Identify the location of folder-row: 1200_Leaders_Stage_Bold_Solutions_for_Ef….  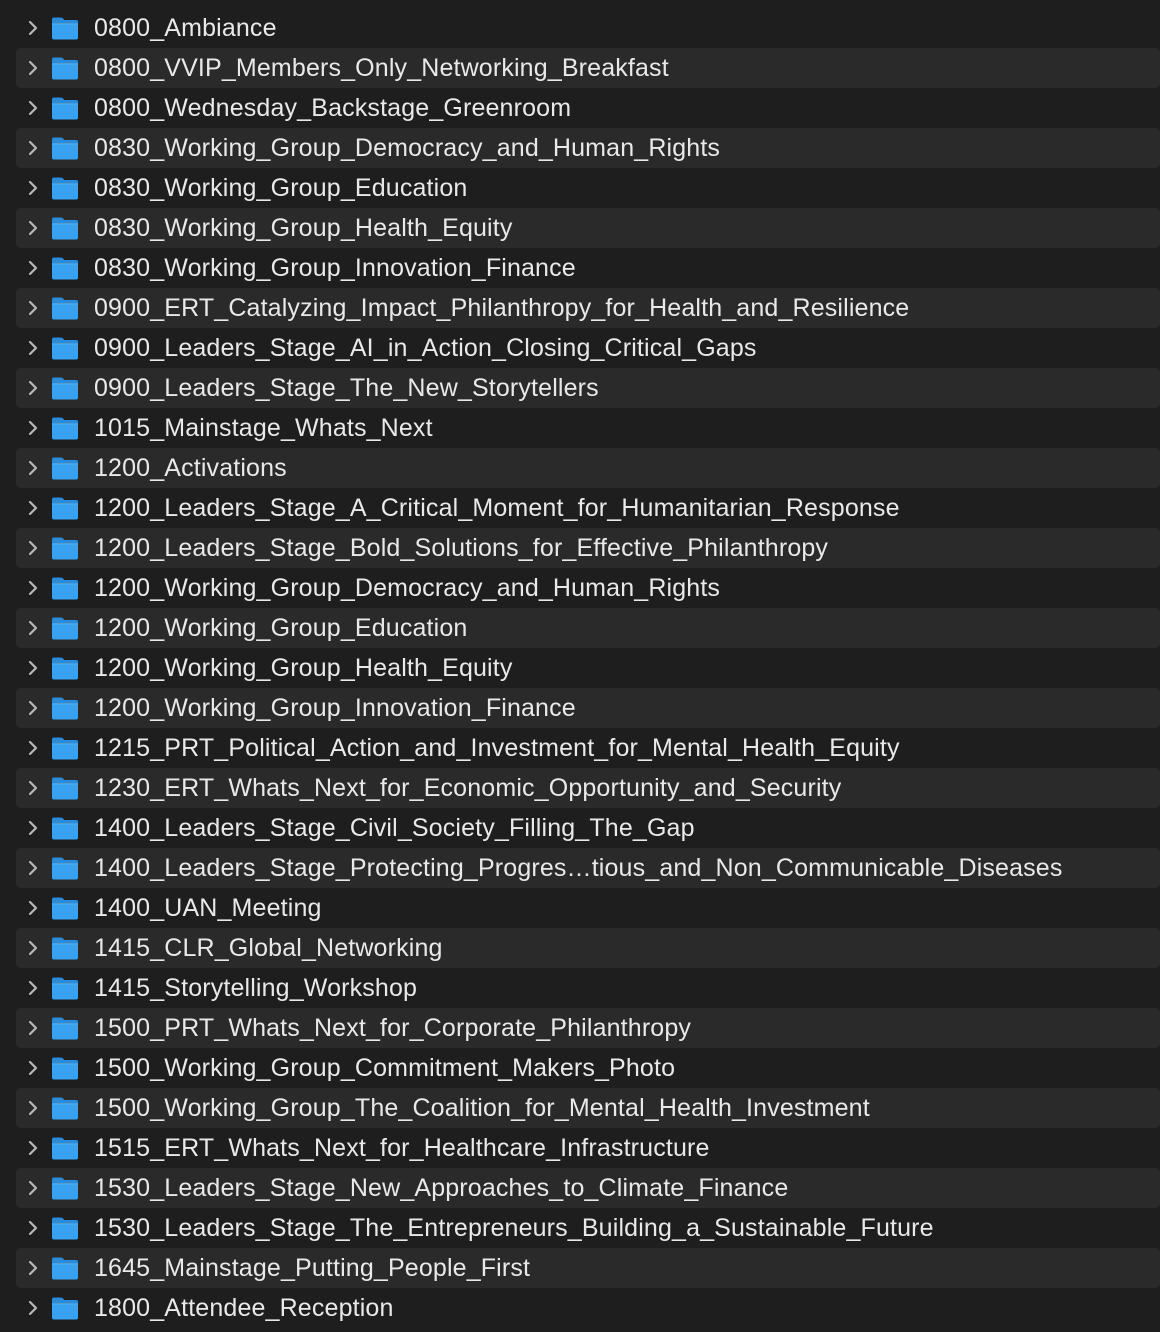
(588, 548).